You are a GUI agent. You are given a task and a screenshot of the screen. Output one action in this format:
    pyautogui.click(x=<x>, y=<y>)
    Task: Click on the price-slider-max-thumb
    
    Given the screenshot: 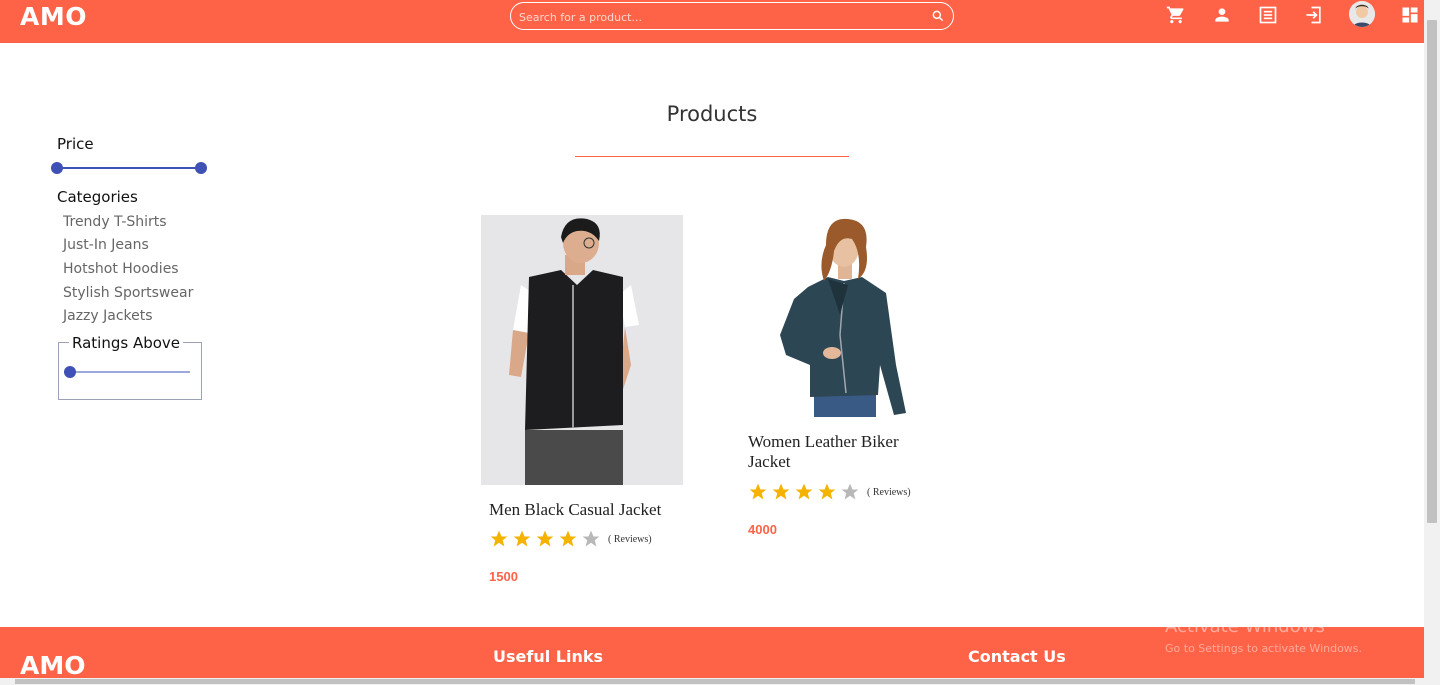 What is the action you would take?
    pyautogui.click(x=201, y=168)
    